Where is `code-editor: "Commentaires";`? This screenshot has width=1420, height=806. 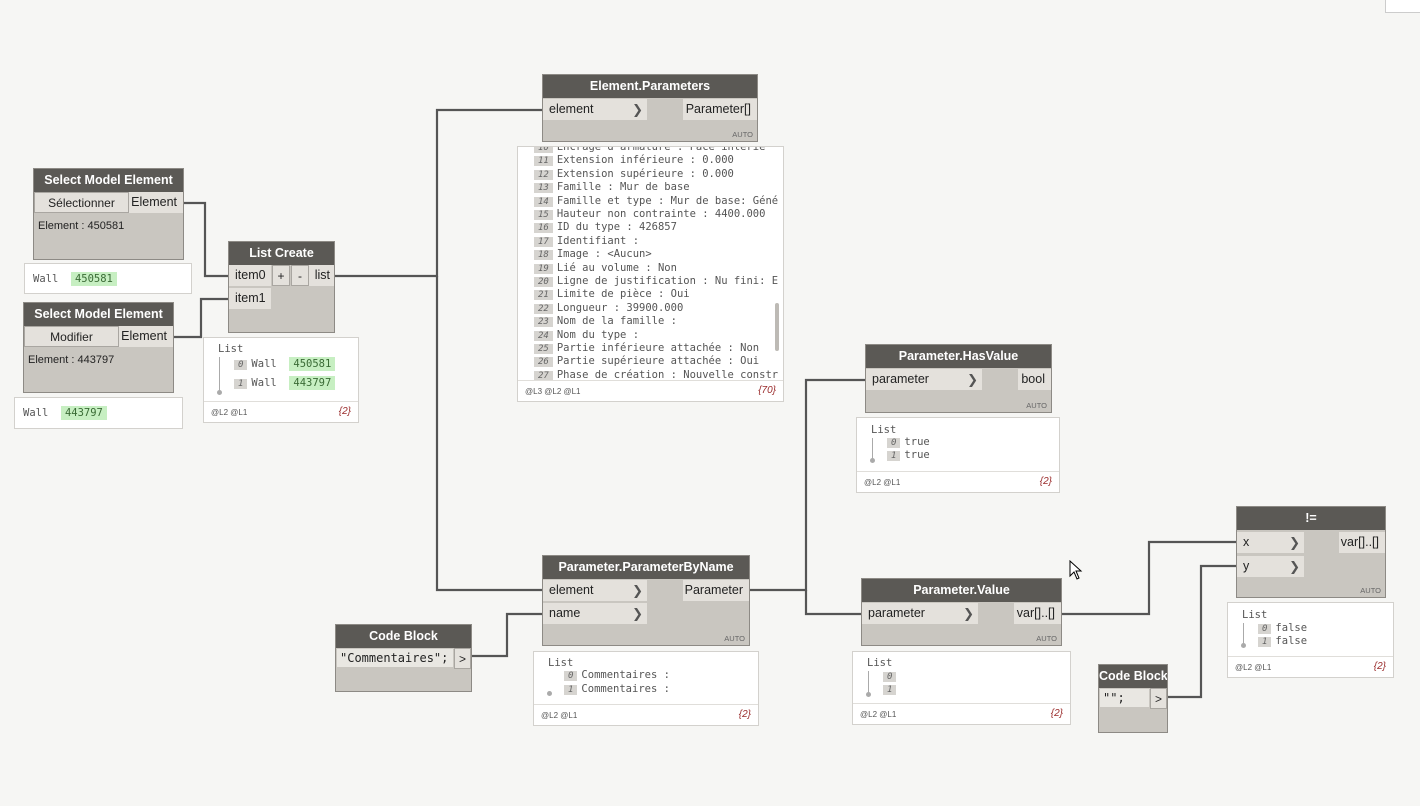 code-editor: "Commentaires"; is located at coordinates (395, 658).